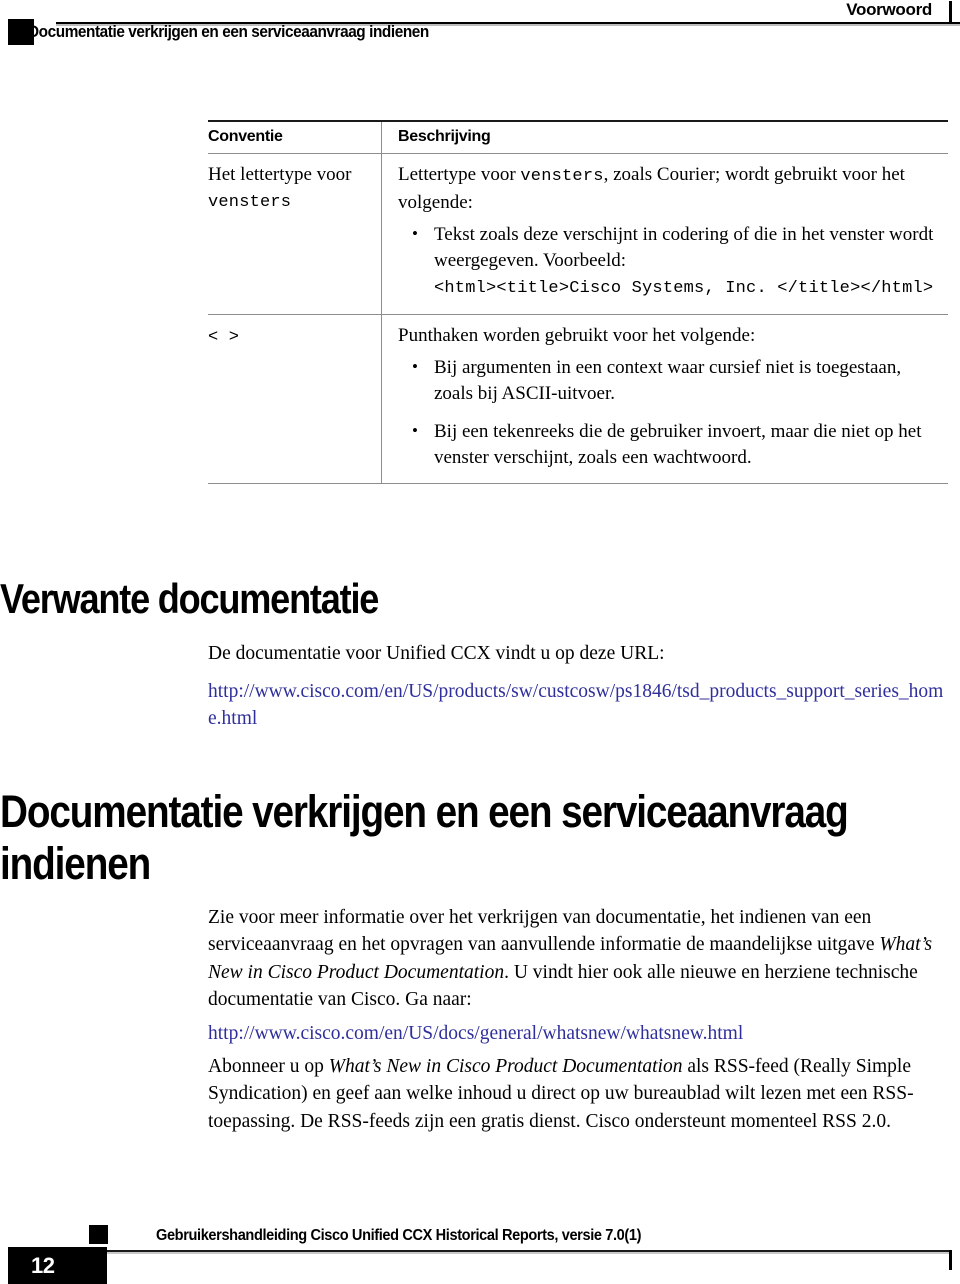 The width and height of the screenshot is (960, 1284). What do you see at coordinates (295, 234) in the screenshot?
I see `cell-convention-lettertype: Het lettertype voor vensters` at bounding box center [295, 234].